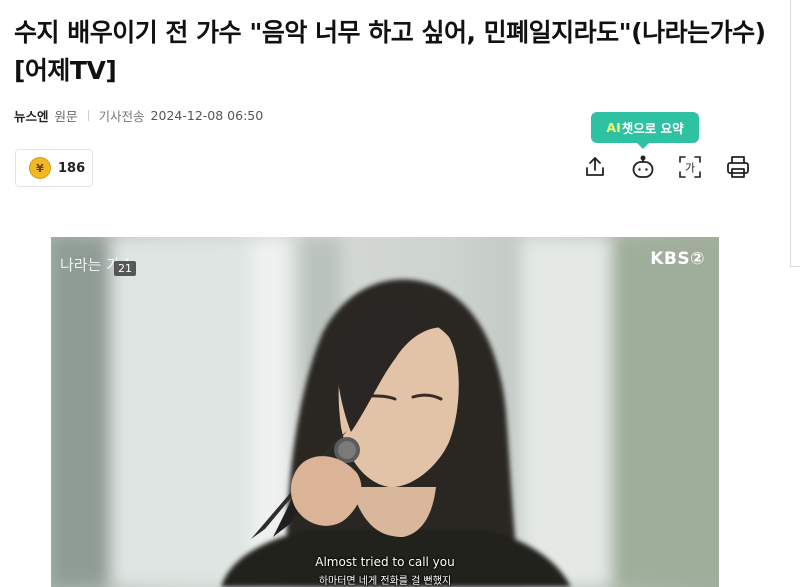 Image resolution: width=800 pixels, height=587 pixels. What do you see at coordinates (31, 115) in the screenshot?
I see `press-name: 뉴스엔` at bounding box center [31, 115].